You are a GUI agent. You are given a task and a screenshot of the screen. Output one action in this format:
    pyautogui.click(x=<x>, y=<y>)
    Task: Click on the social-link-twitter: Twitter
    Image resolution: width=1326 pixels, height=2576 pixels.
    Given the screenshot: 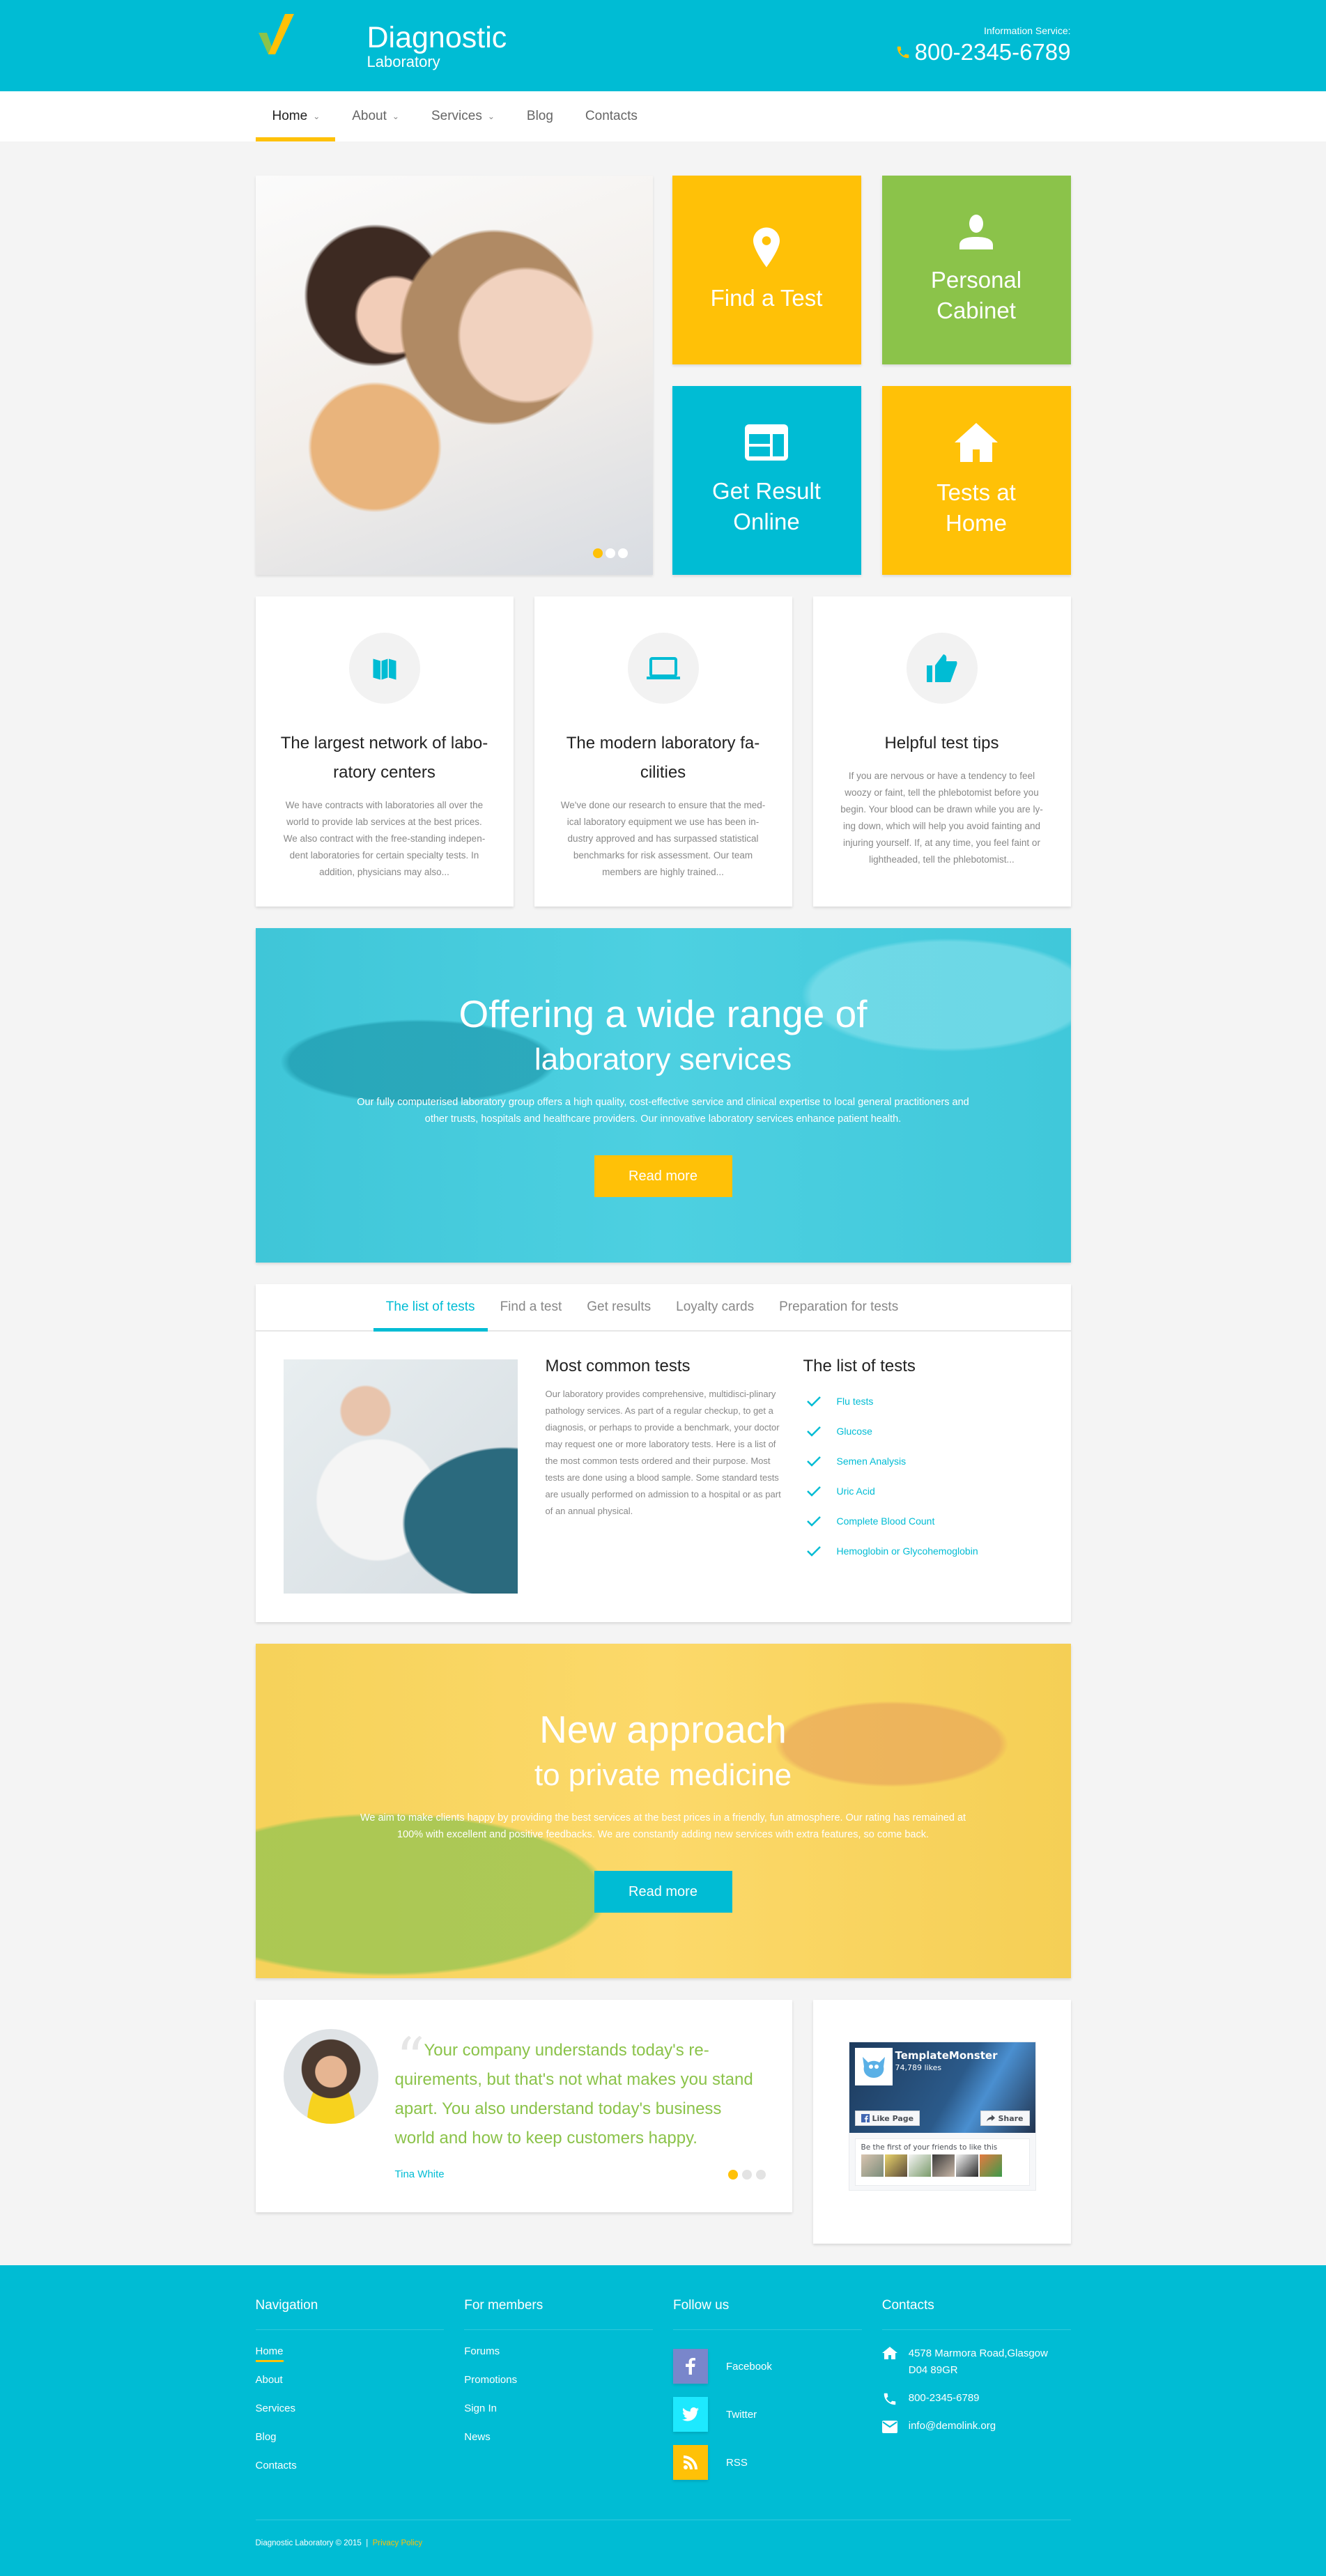 What is the action you would take?
    pyautogui.click(x=767, y=2414)
    